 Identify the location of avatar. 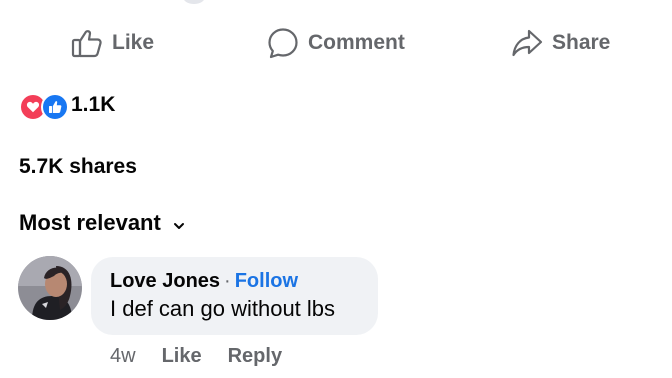
(50, 288).